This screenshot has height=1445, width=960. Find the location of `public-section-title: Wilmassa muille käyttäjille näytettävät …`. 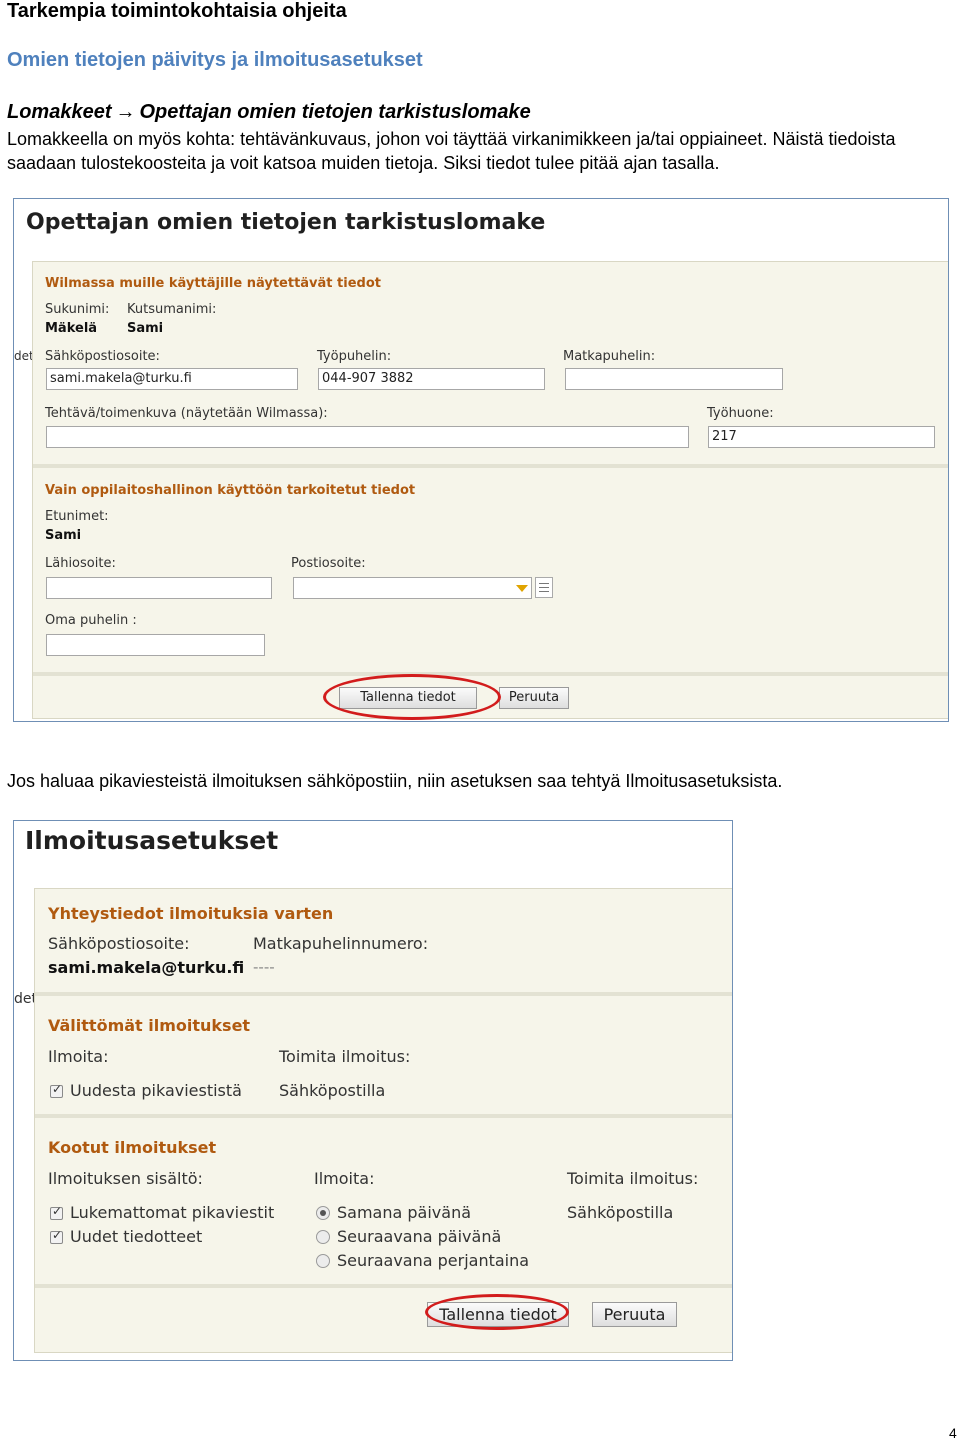

public-section-title: Wilmassa muille käyttäjille näytettävät … is located at coordinates (213, 283).